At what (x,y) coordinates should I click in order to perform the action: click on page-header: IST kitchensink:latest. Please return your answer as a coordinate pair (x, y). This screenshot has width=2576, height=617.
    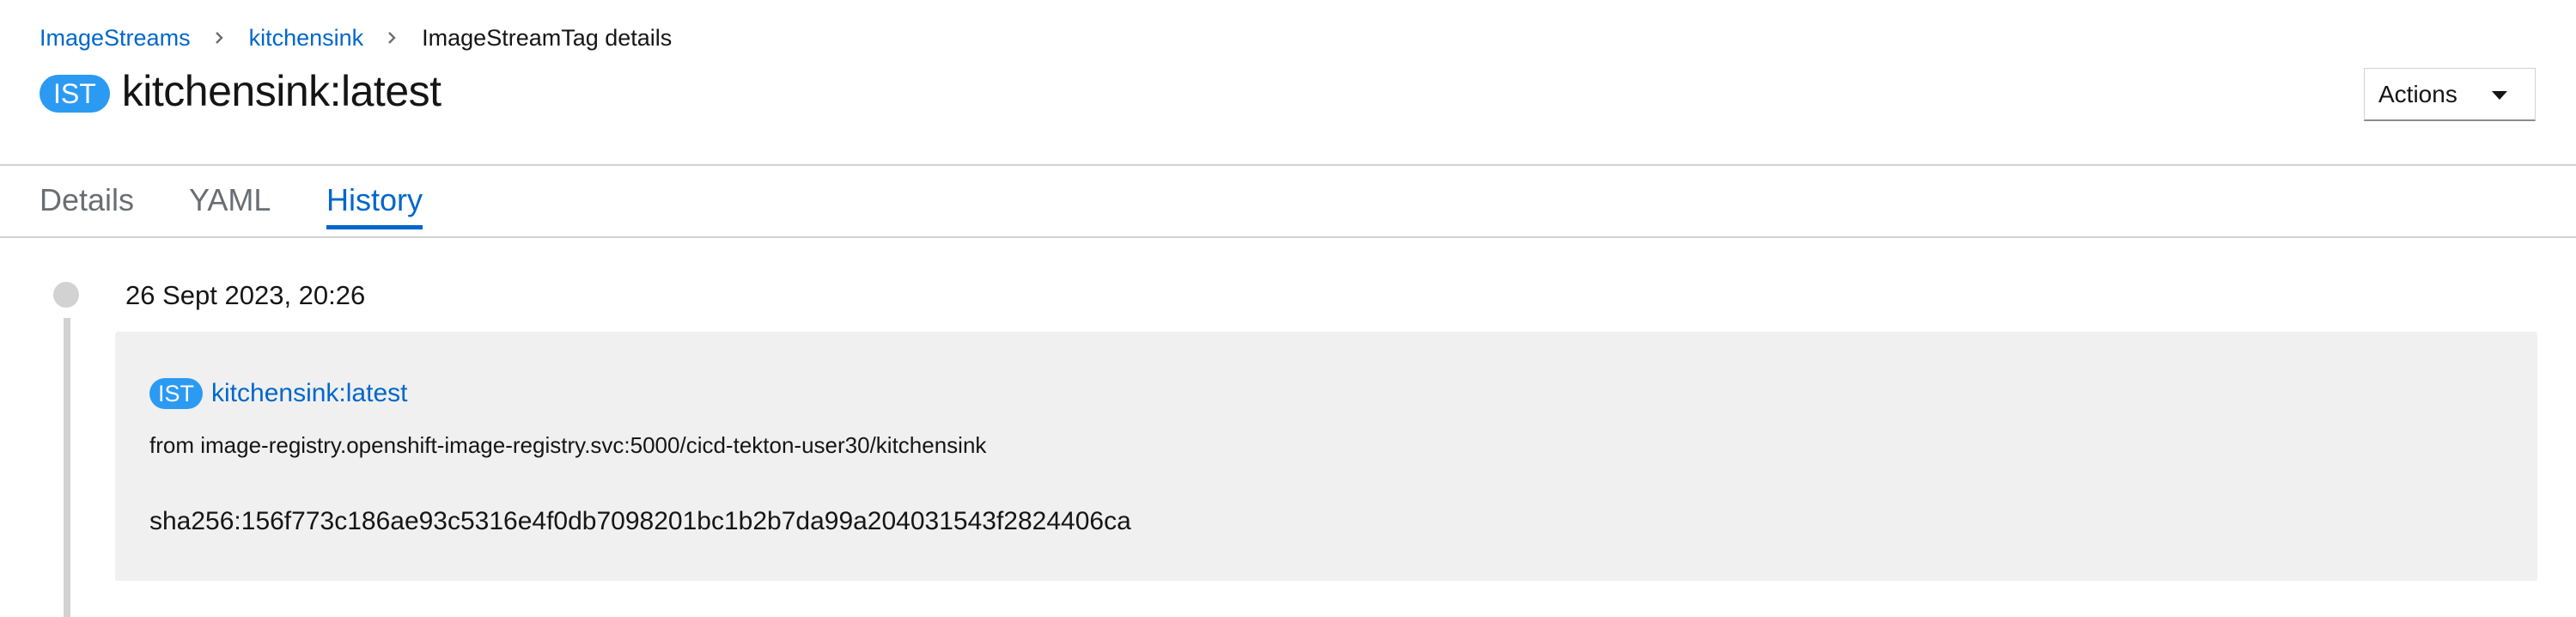
    Looking at the image, I should click on (241, 91).